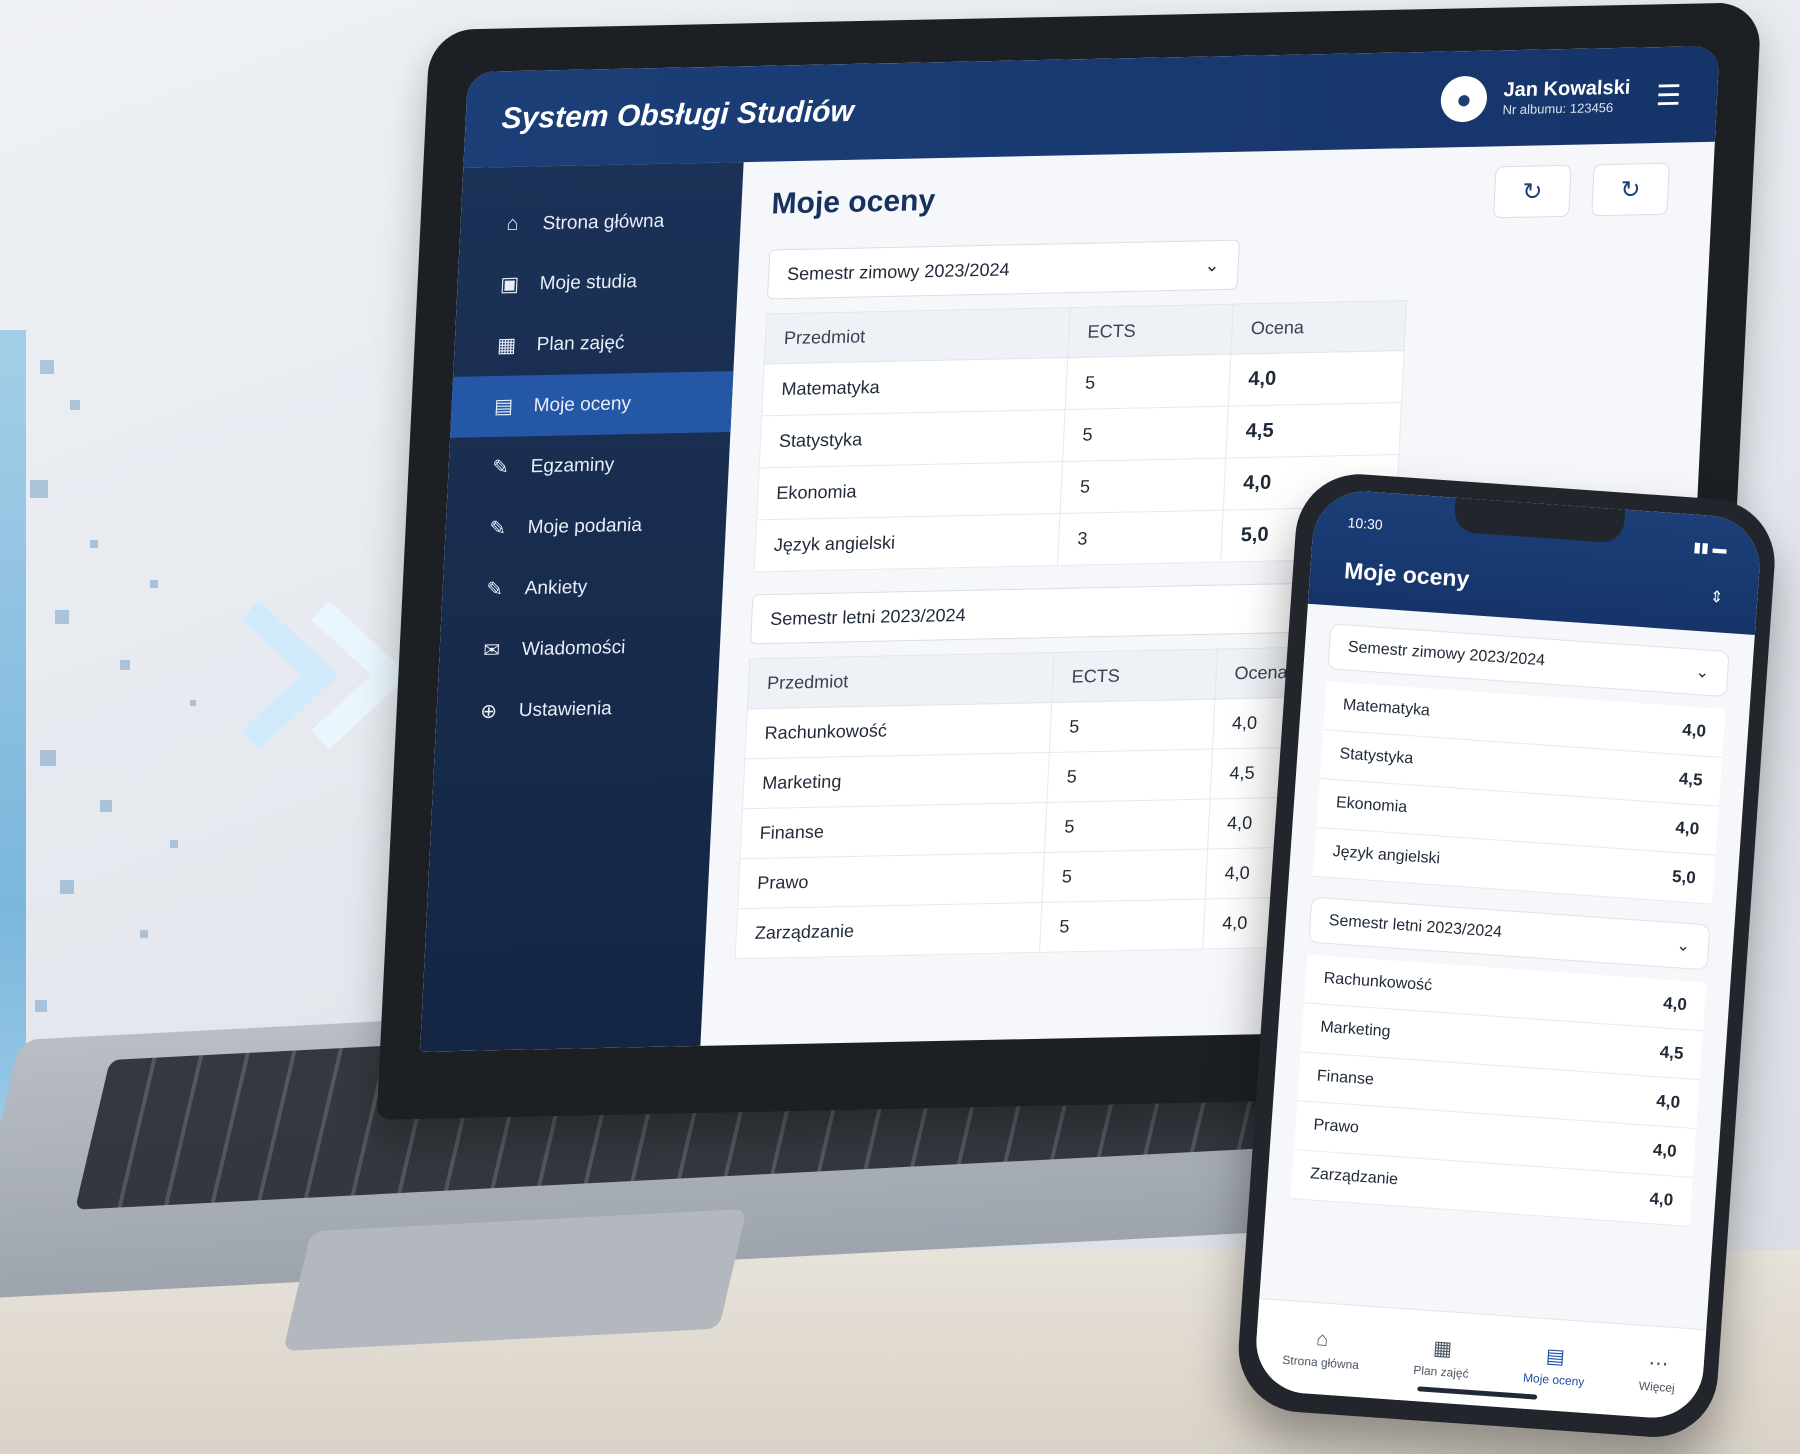 This screenshot has width=1800, height=1454. Describe the element at coordinates (580, 343) in the screenshot. I see `sidebar-item-label: Plan zajęć` at that location.